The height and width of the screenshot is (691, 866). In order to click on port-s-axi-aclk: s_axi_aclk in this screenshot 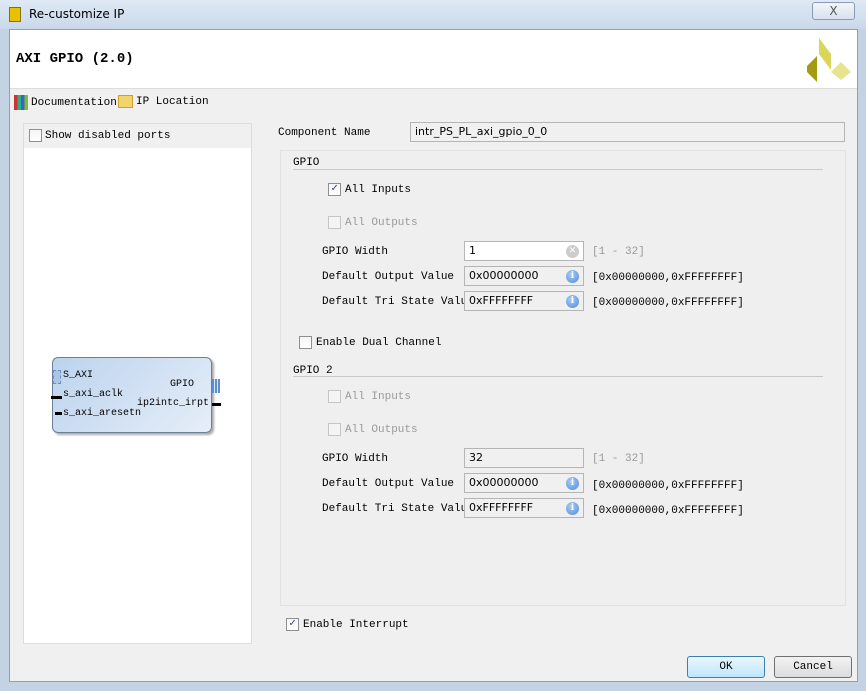, I will do `click(93, 394)`.